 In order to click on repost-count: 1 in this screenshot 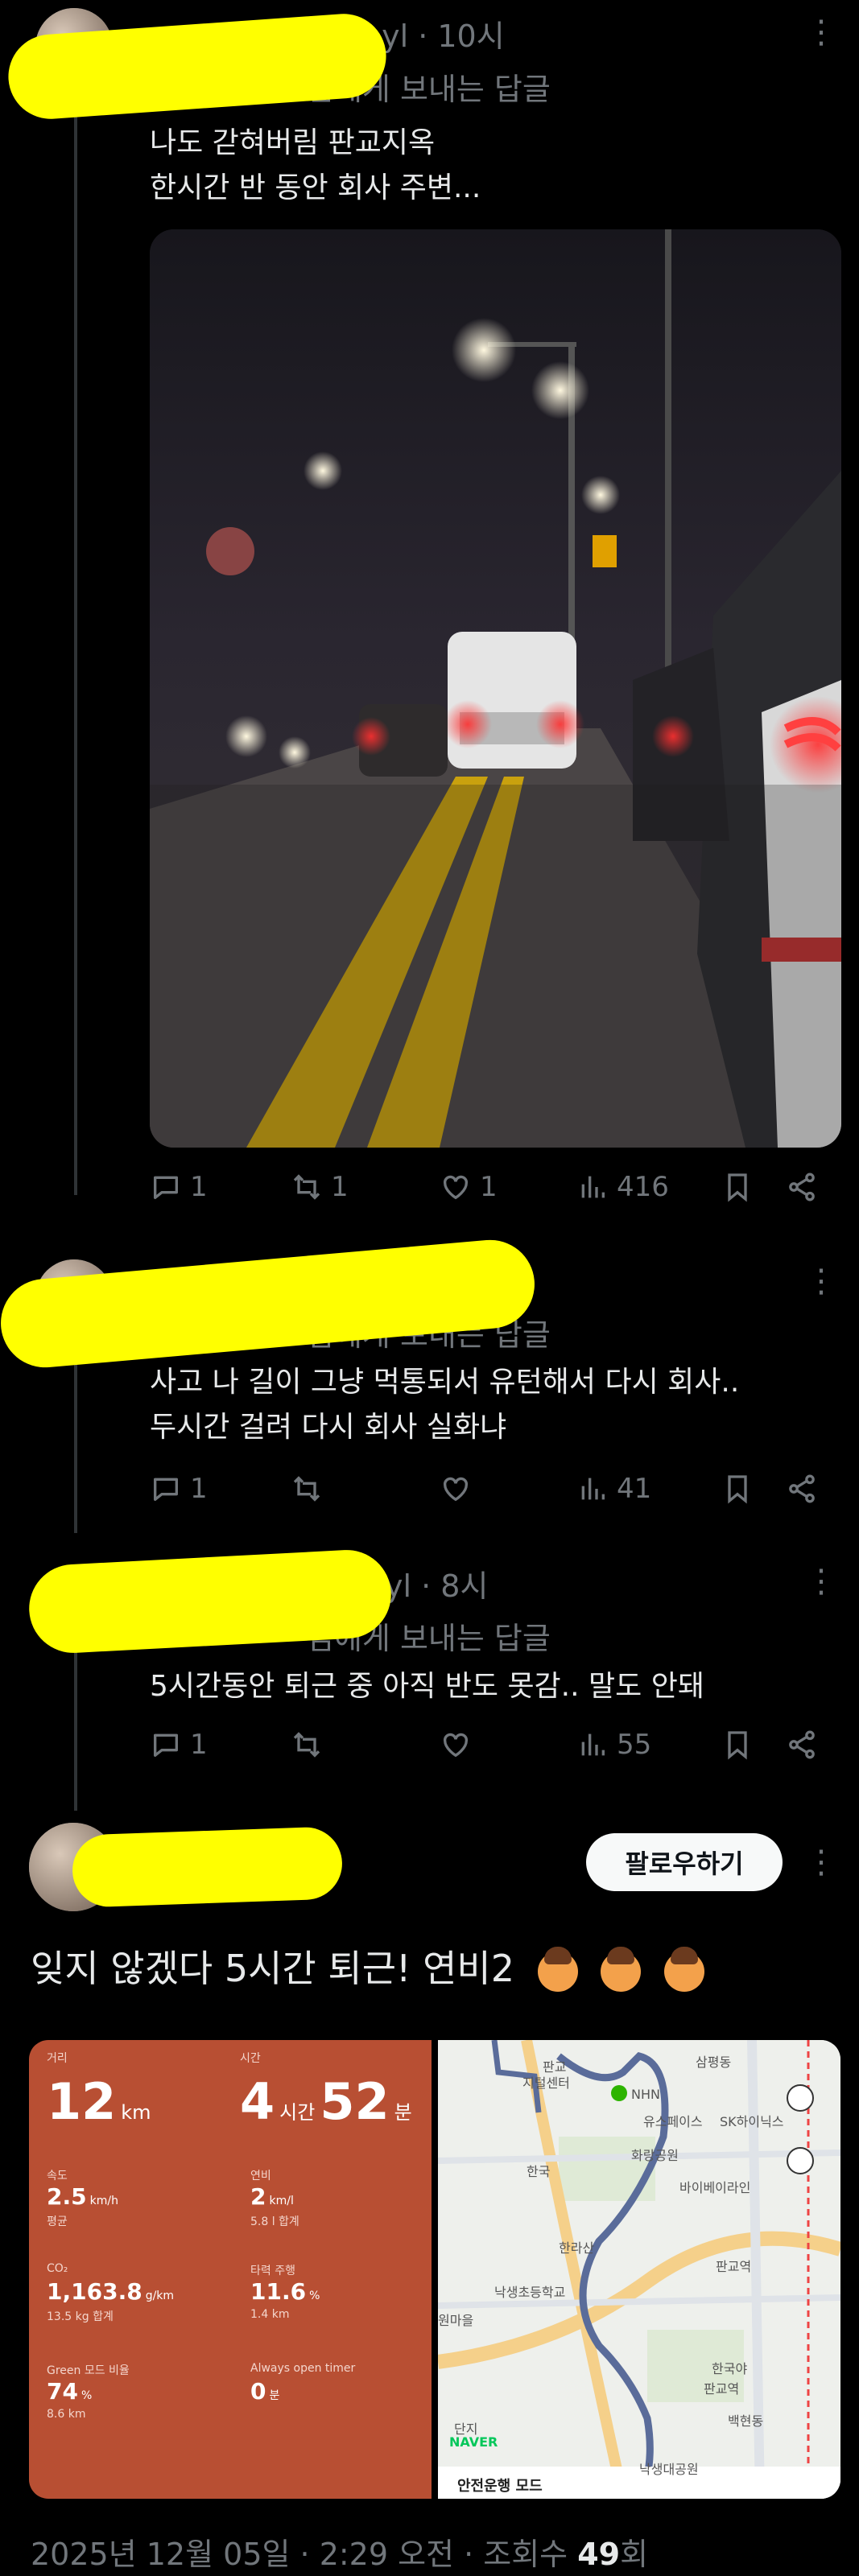, I will do `click(340, 1187)`.